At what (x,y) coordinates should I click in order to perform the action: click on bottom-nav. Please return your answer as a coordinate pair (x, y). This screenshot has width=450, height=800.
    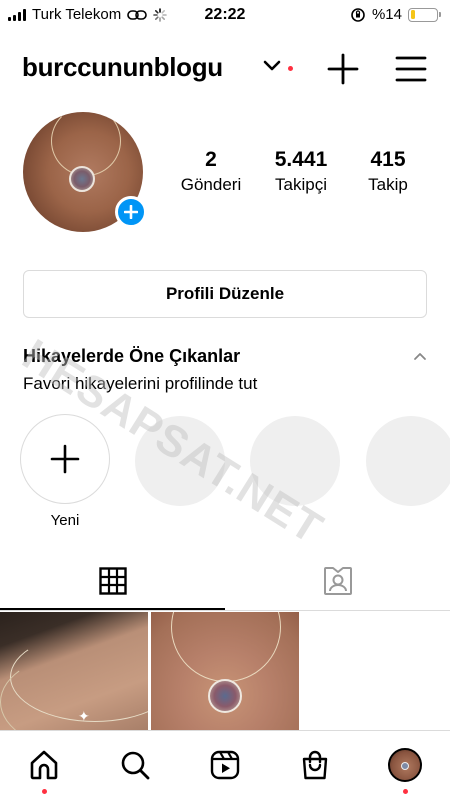
    Looking at the image, I should click on (225, 765).